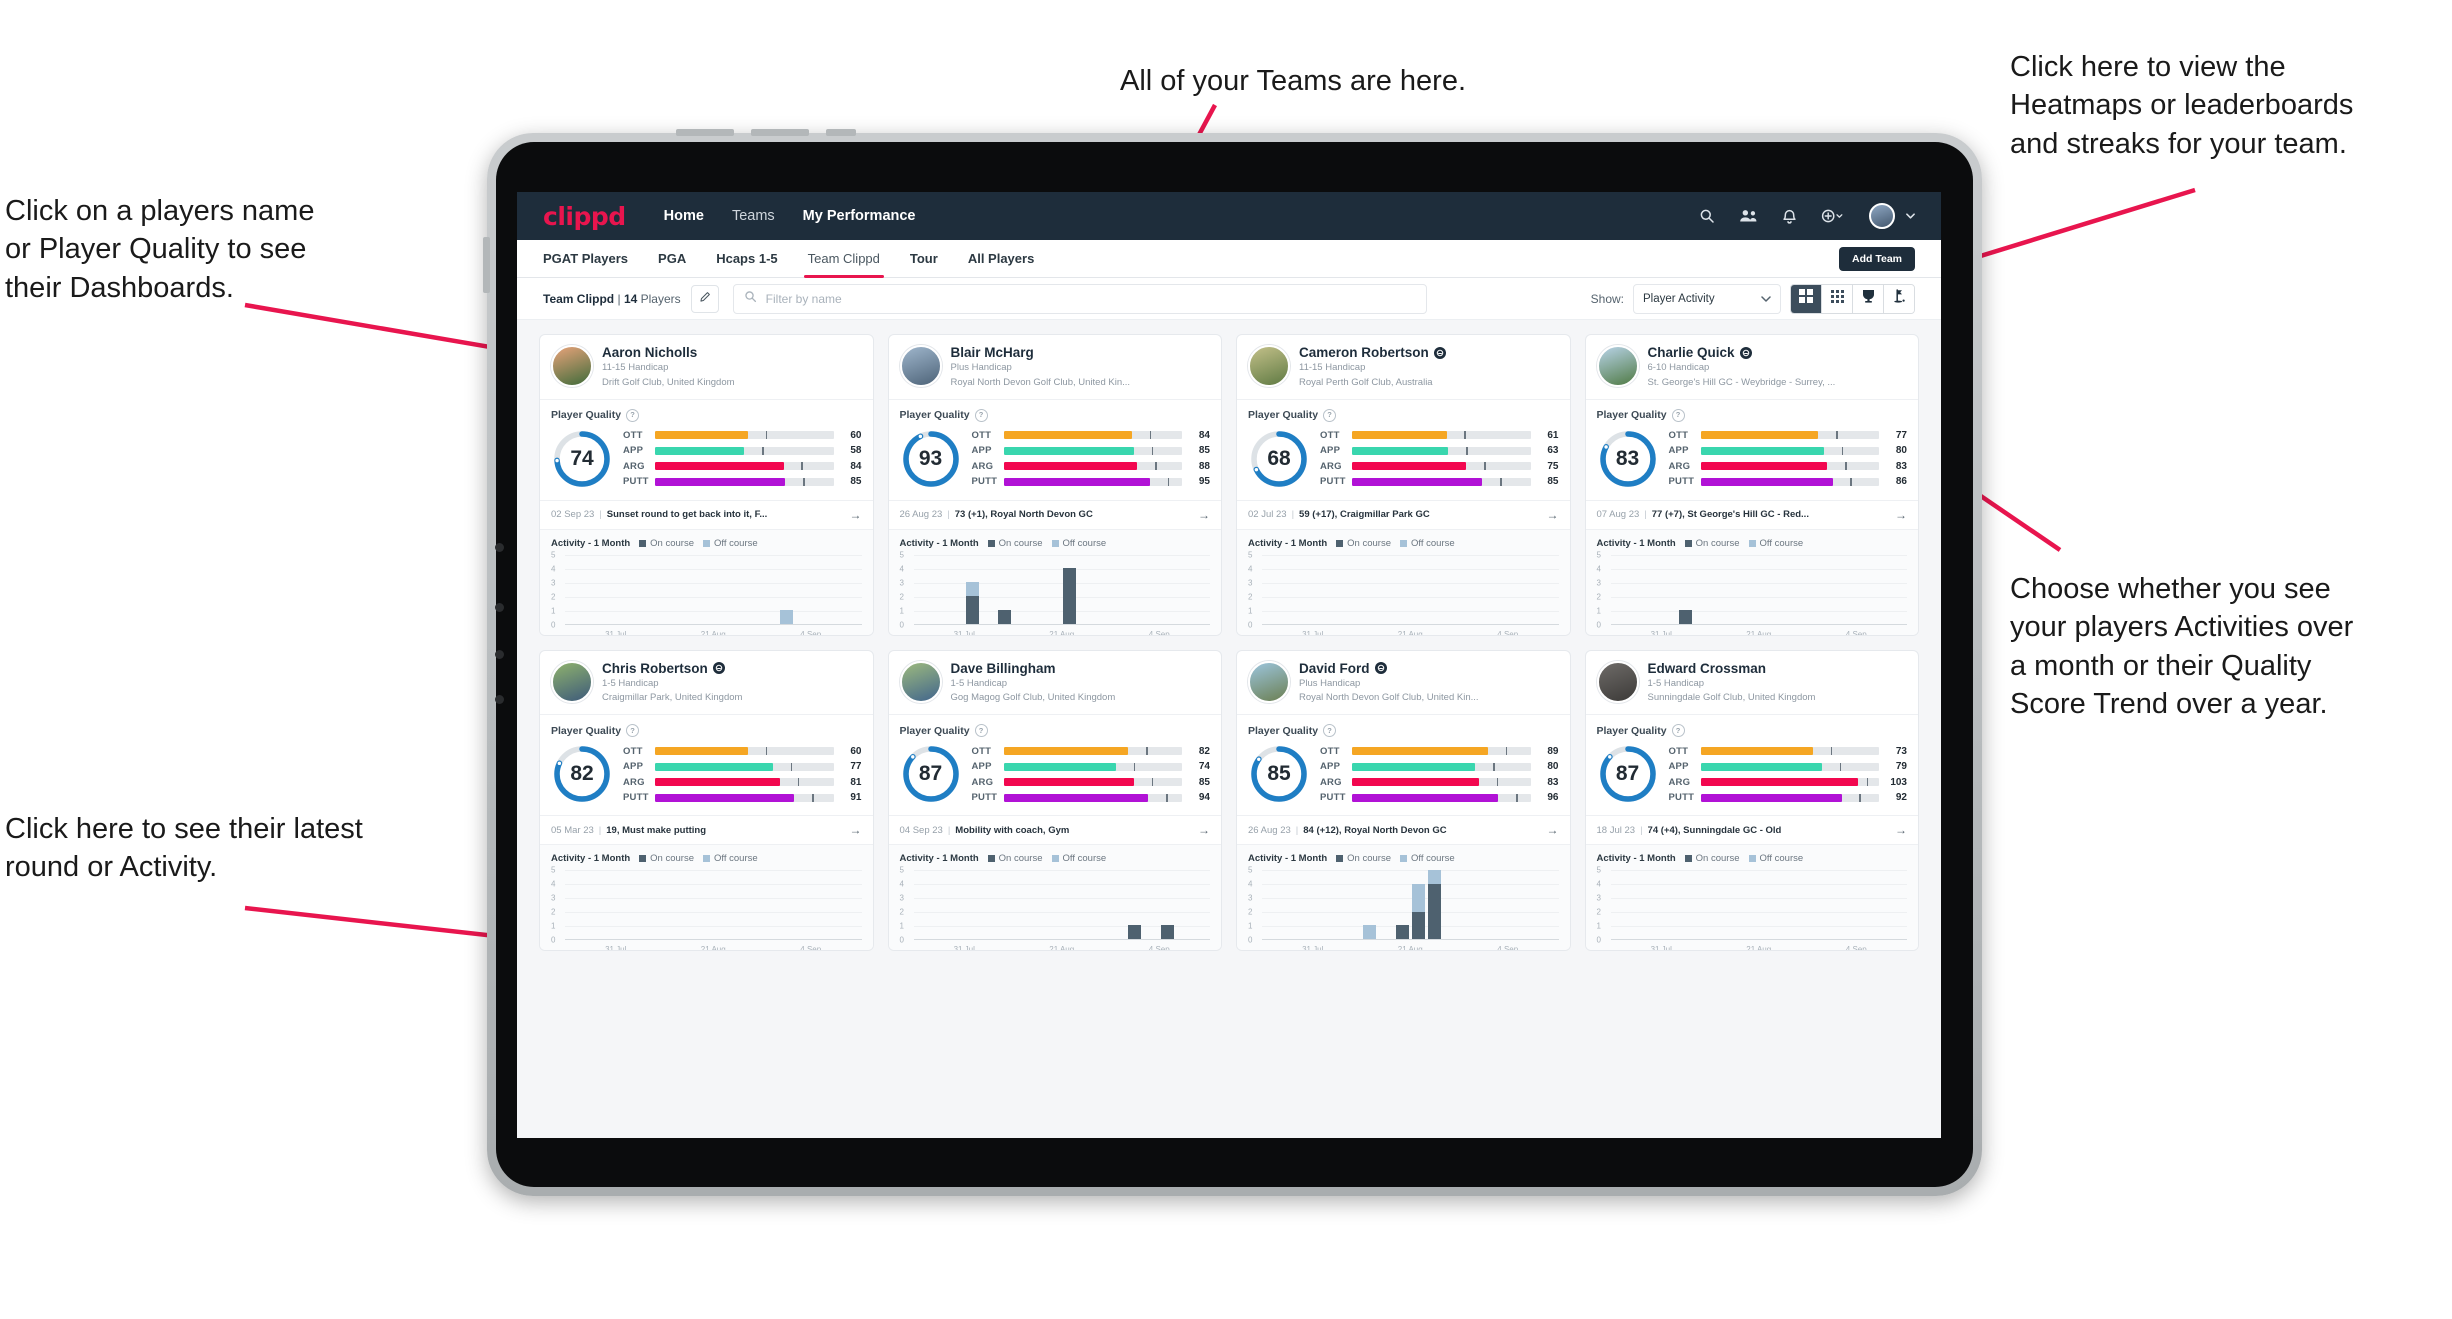 This screenshot has height=1319, width=2452. What do you see at coordinates (924, 259) in the screenshot?
I see `tab-tour: Tour` at bounding box center [924, 259].